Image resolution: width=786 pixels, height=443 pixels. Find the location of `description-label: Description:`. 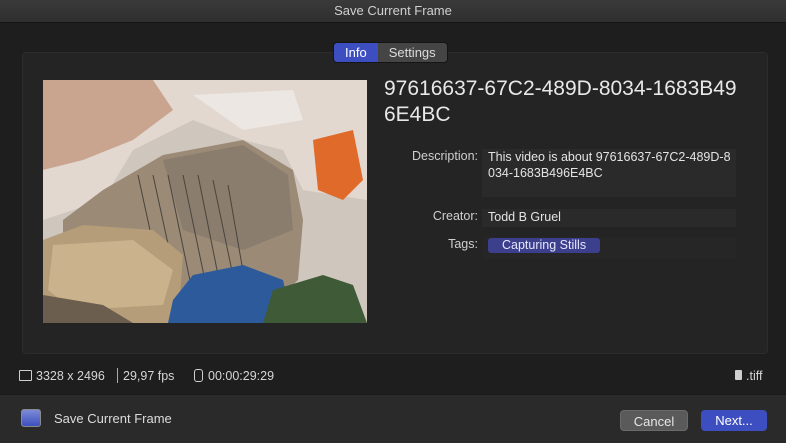

description-label: Description: is located at coordinates (445, 156).